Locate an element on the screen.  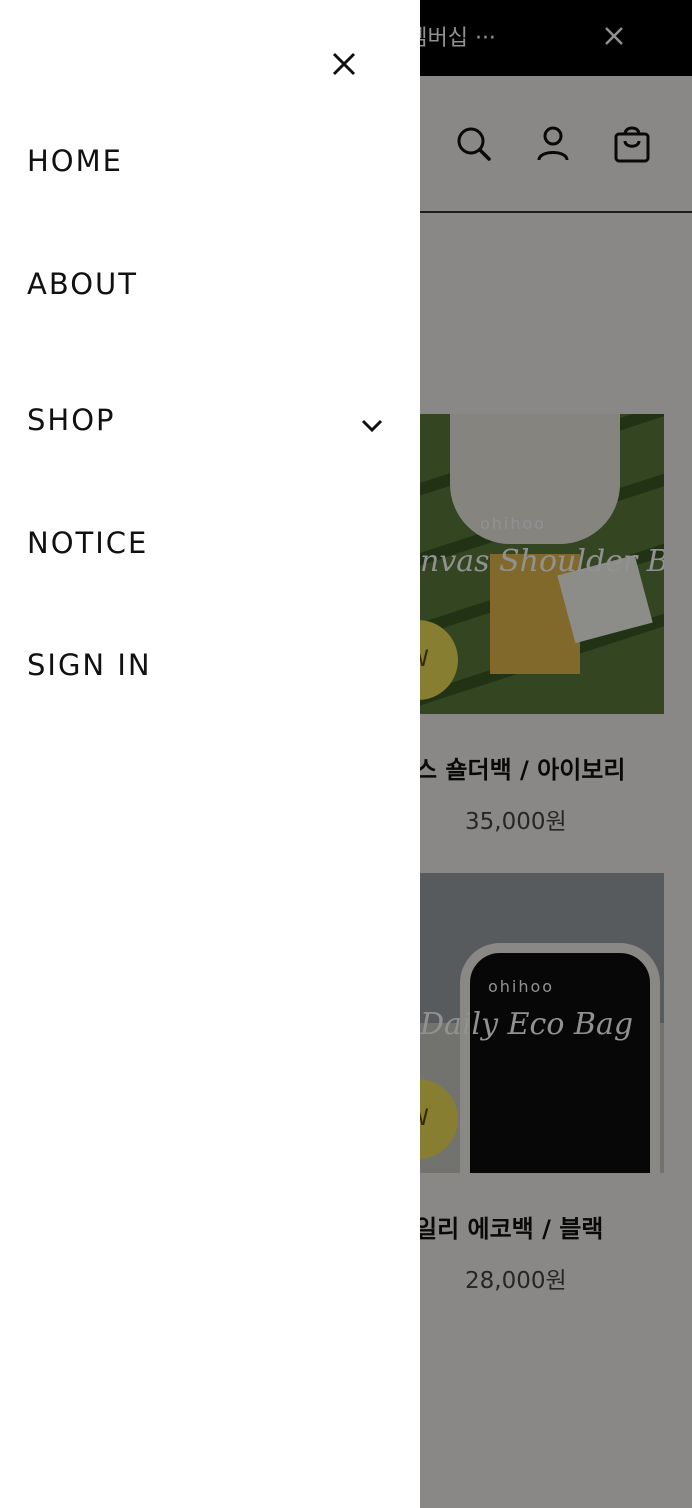
menu-item-shop: SHOP is located at coordinates (71, 420).